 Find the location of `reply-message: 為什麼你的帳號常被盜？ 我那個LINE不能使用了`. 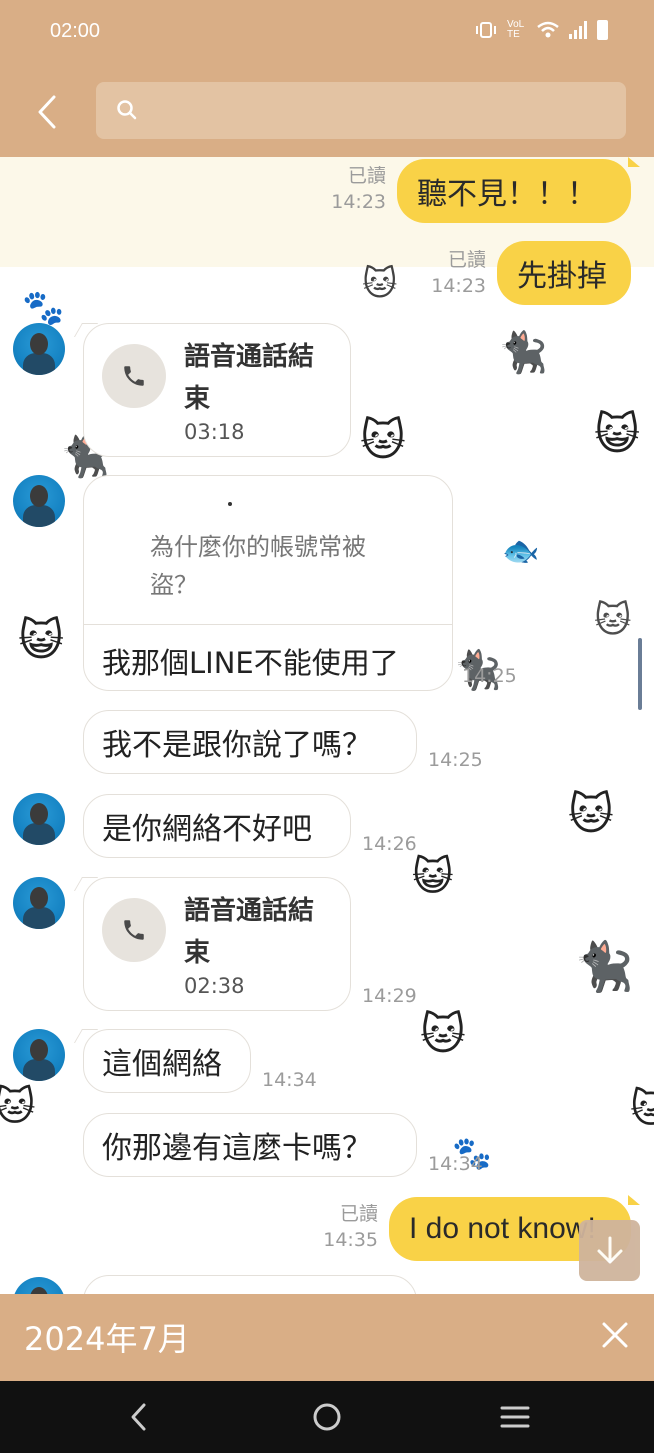

reply-message: 為什麼你的帳號常被盜？ 我那個LINE不能使用了 is located at coordinates (268, 583).